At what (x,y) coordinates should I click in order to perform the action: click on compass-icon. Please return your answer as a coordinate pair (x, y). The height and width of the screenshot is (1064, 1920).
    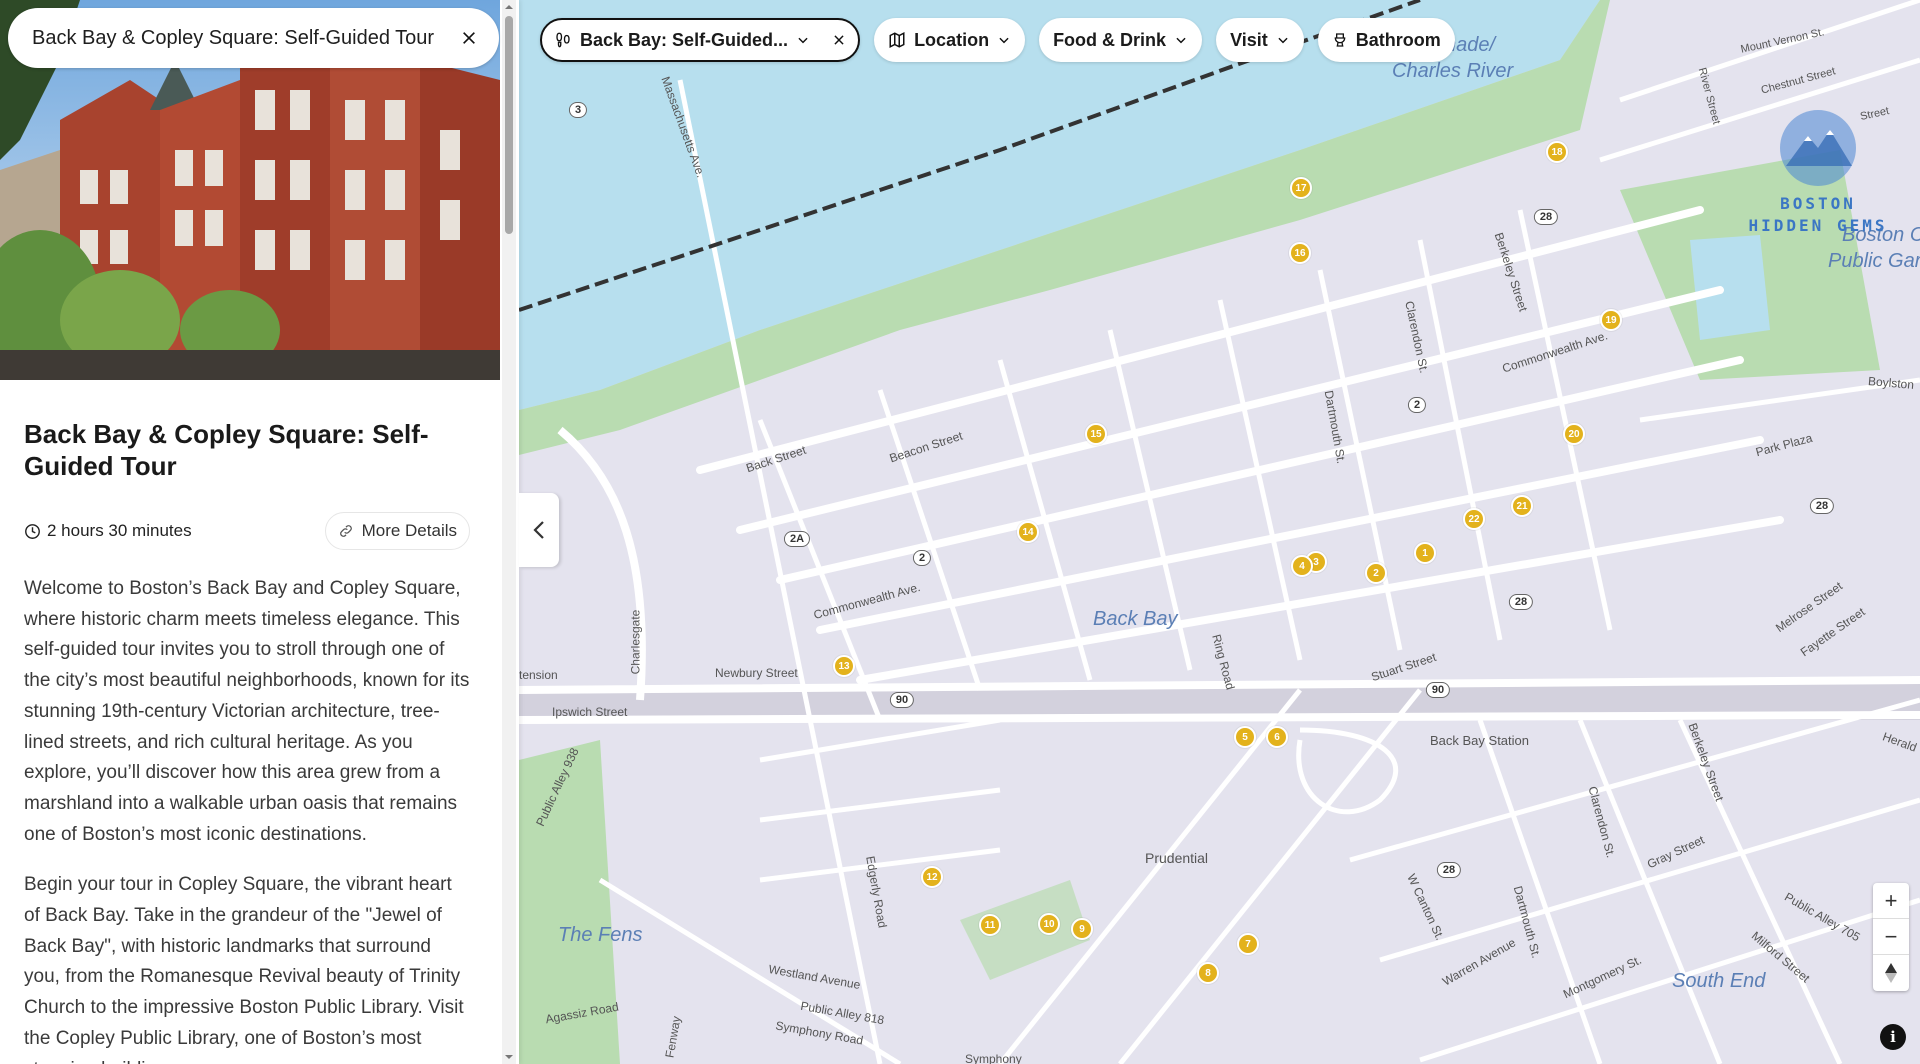
    Looking at the image, I should click on (1891, 973).